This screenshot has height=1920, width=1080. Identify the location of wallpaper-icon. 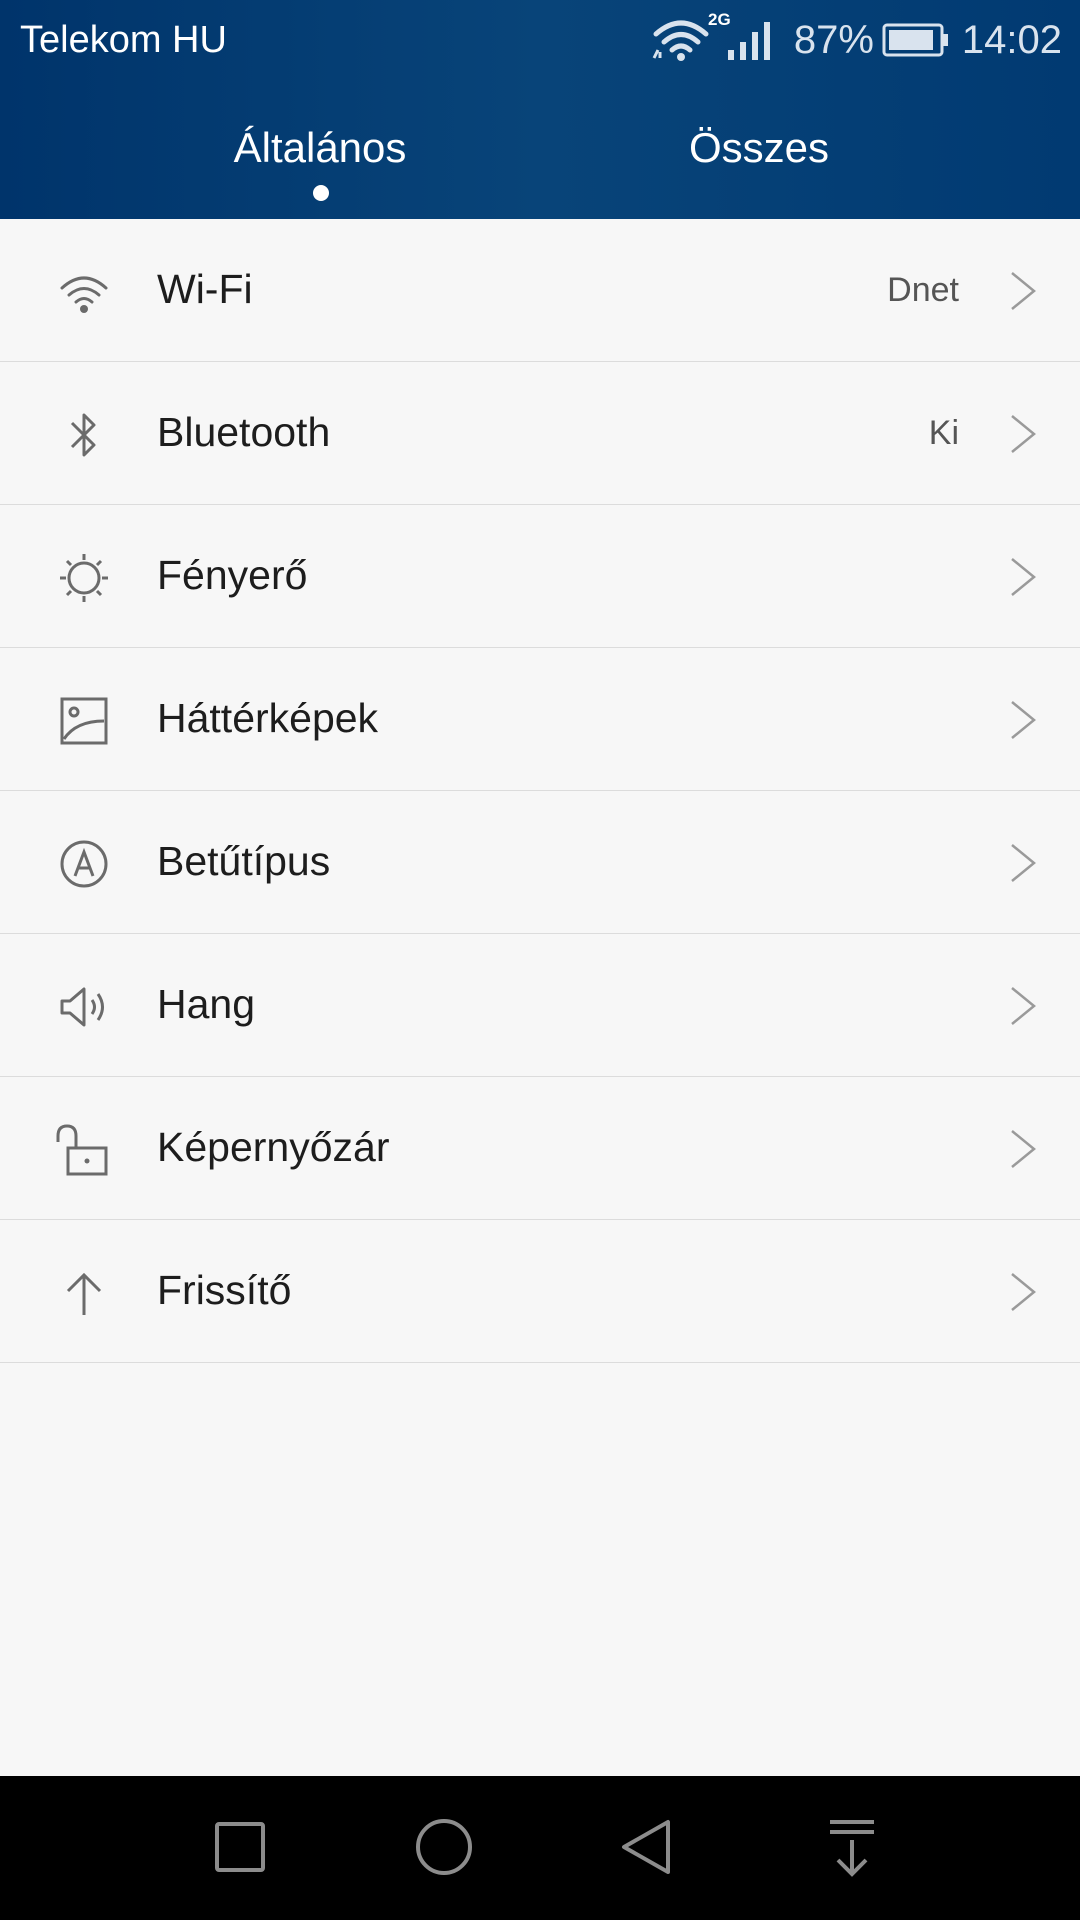
(84, 721).